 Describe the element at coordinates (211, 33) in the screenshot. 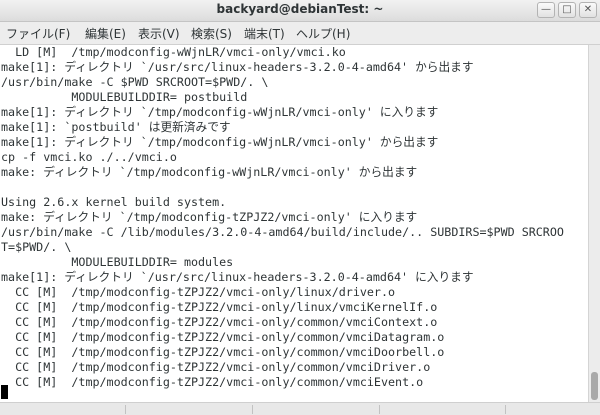

I see `menu-item-search: 検索(S)` at that location.